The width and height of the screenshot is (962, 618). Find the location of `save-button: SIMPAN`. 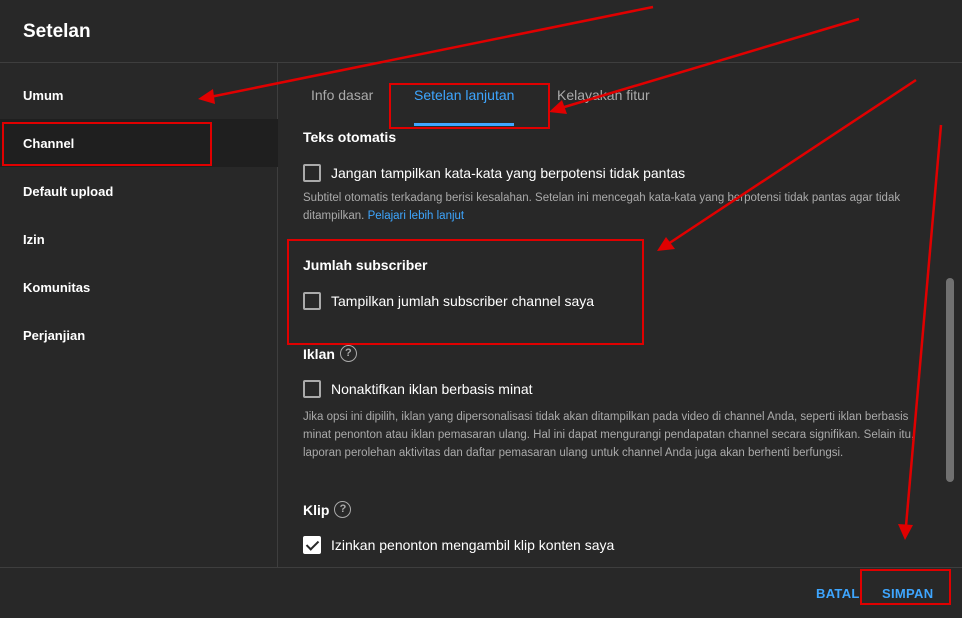

save-button: SIMPAN is located at coordinates (907, 593).